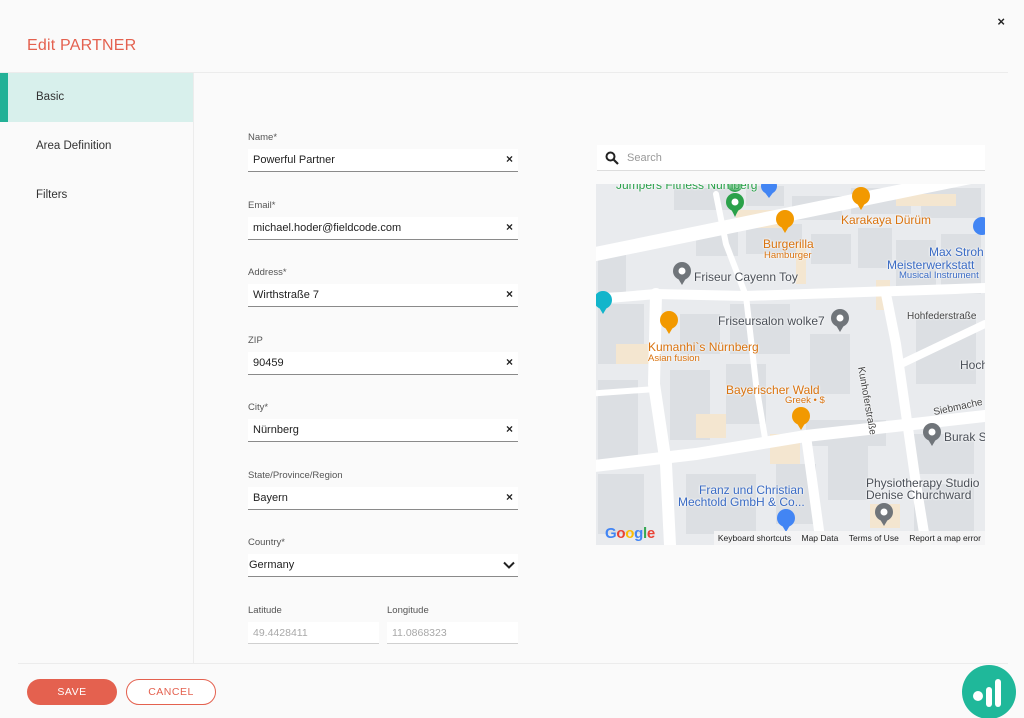  I want to click on map-label-burak: Burak S, so click(964, 437).